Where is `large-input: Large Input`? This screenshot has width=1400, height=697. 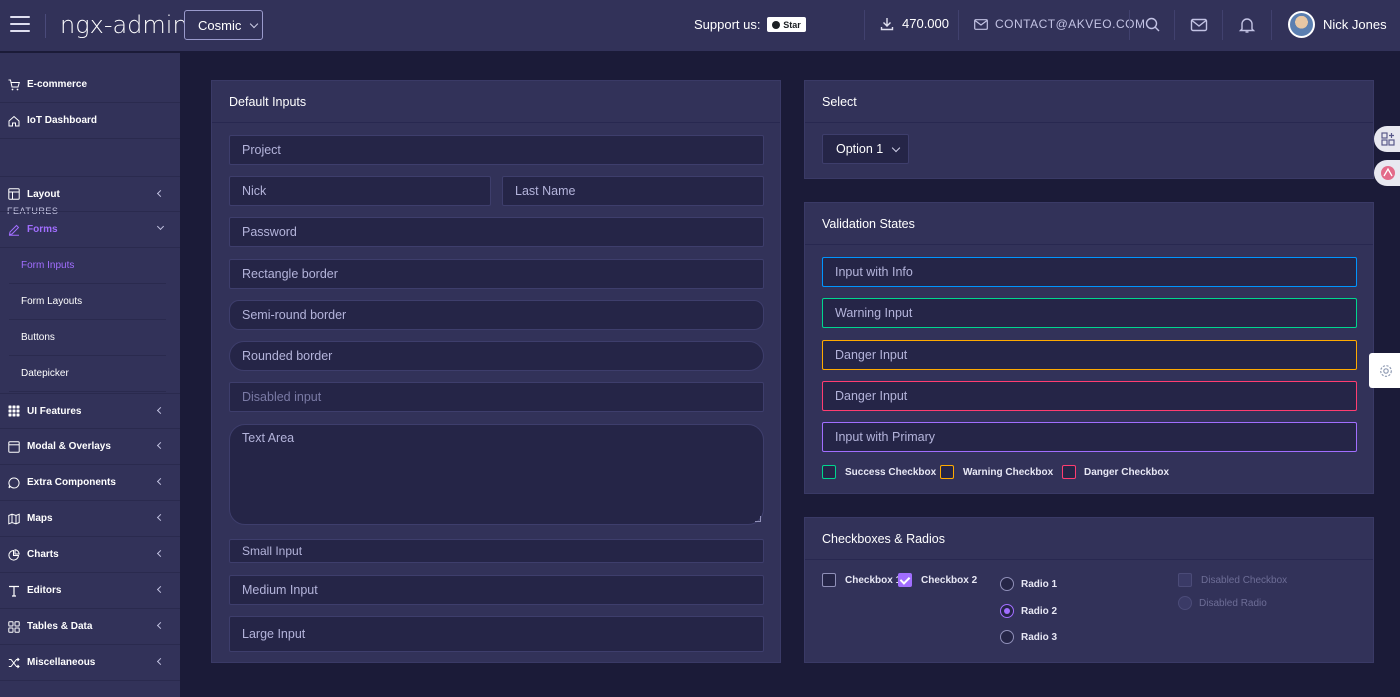
large-input: Large Input is located at coordinates (496, 634).